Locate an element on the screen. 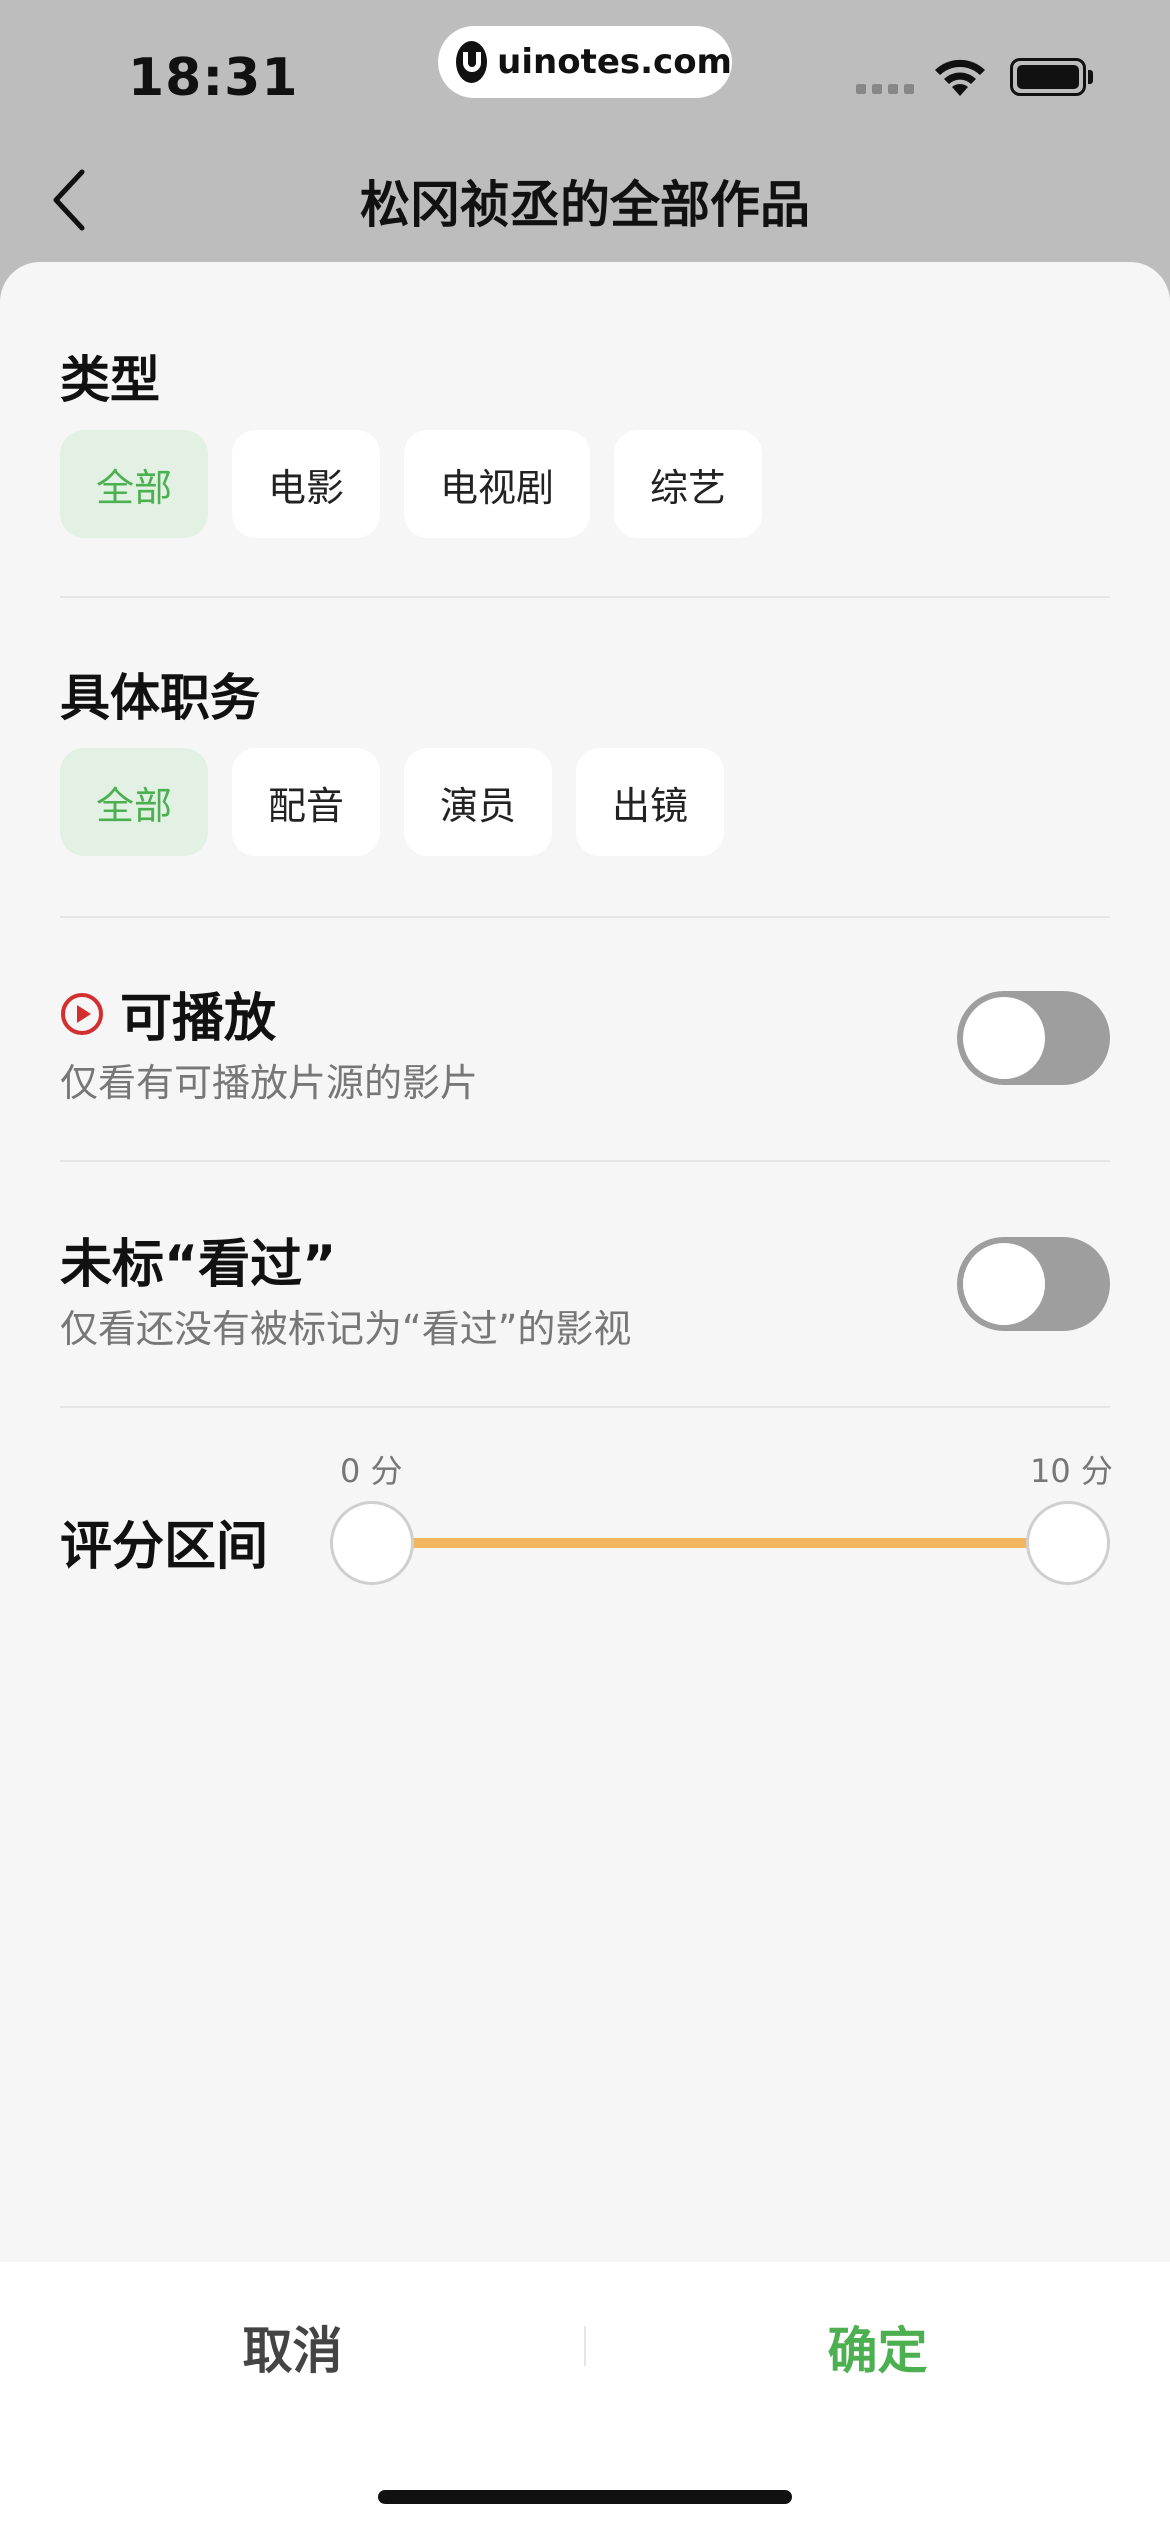 The width and height of the screenshot is (1170, 2532). playable-row-title: 可播放 is located at coordinates (168, 1013).